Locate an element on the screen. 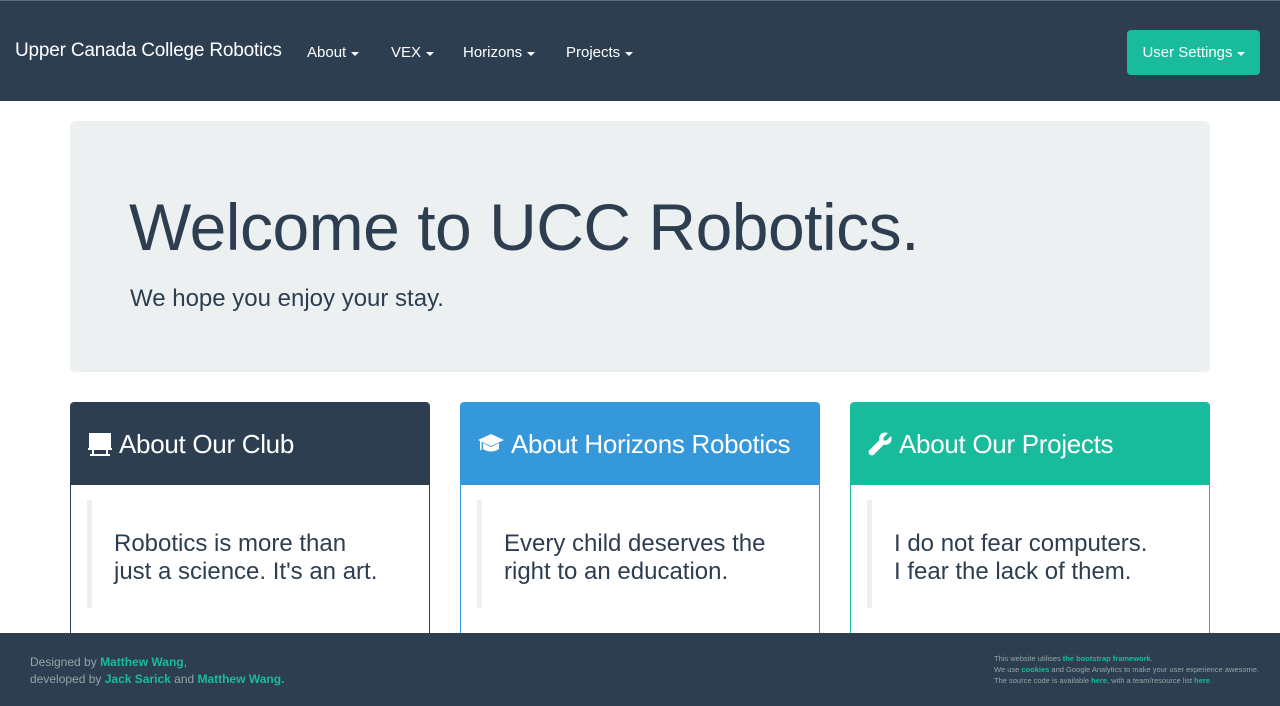  quote-line: I do not fear computers. is located at coordinates (1021, 543).